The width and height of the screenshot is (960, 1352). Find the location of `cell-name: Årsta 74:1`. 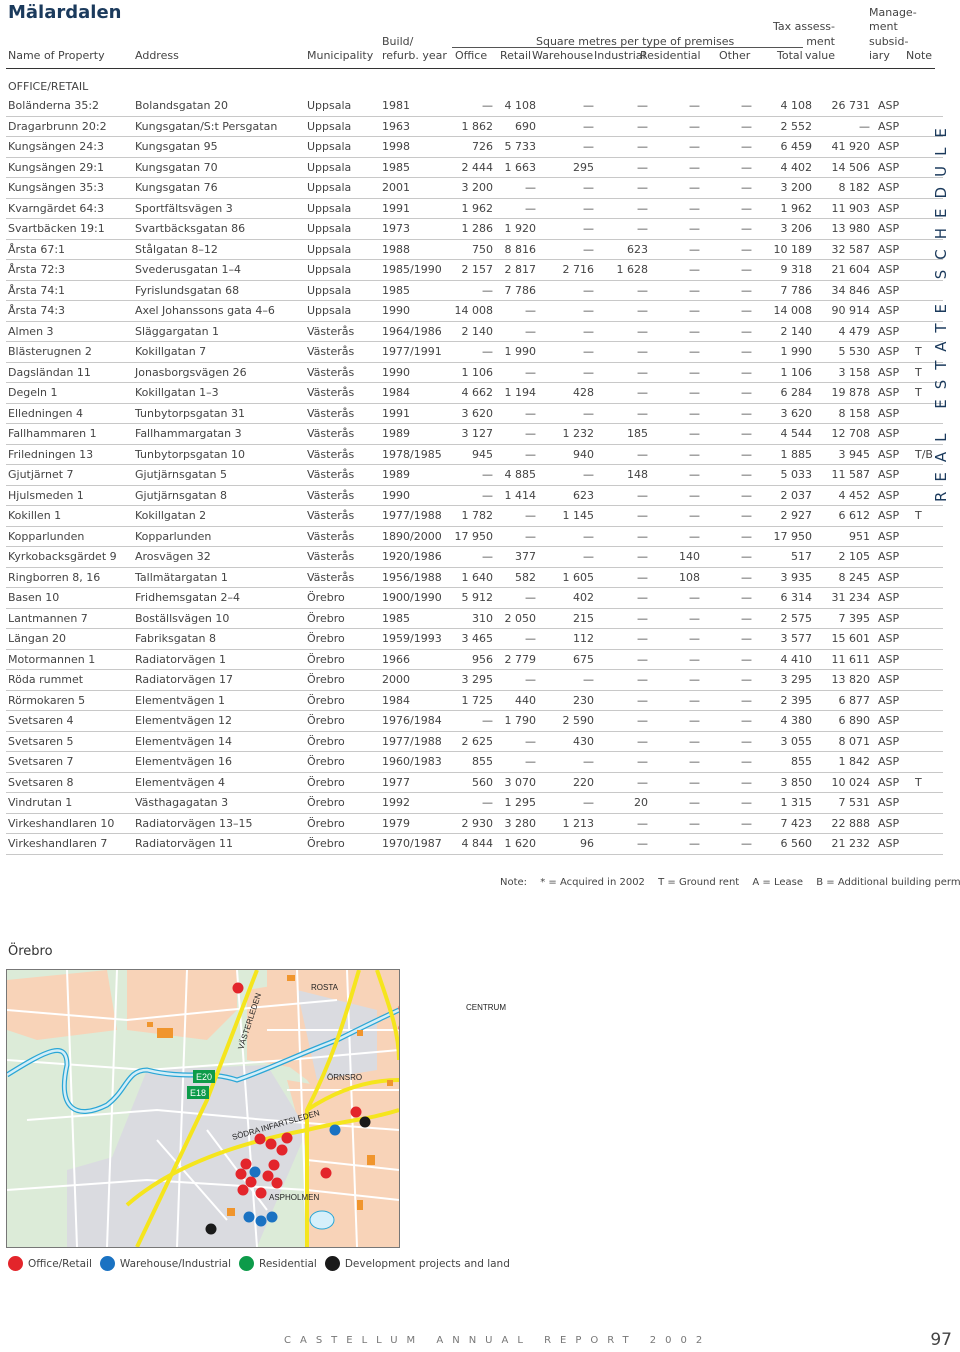

cell-name: Årsta 74:1 is located at coordinates (70, 290).